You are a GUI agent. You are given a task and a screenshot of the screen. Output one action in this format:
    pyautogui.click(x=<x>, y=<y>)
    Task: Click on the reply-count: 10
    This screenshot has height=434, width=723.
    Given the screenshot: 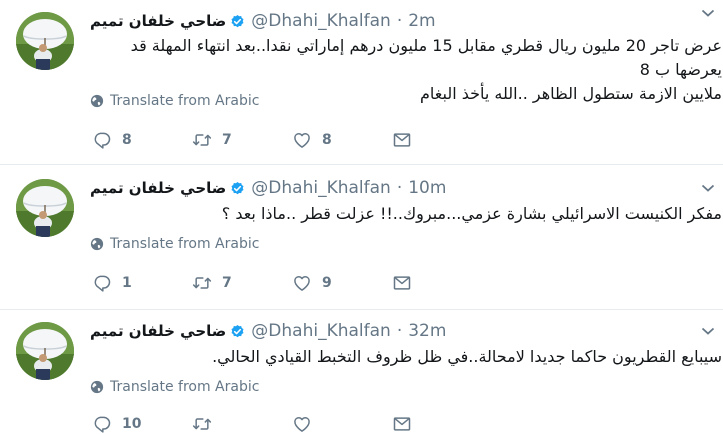 What is the action you would take?
    pyautogui.click(x=132, y=424)
    